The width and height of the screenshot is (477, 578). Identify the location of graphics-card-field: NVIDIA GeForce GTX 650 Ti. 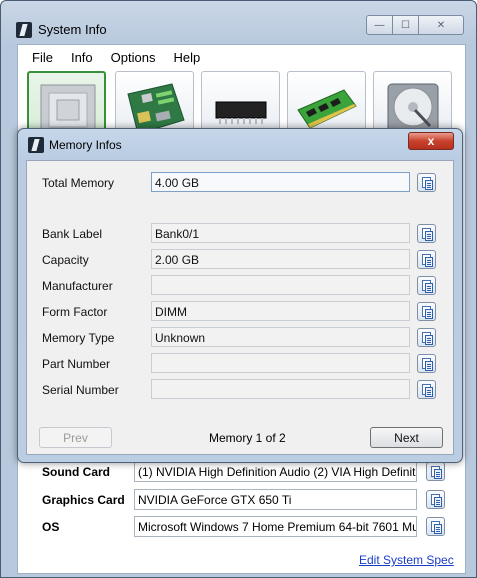
(275, 499).